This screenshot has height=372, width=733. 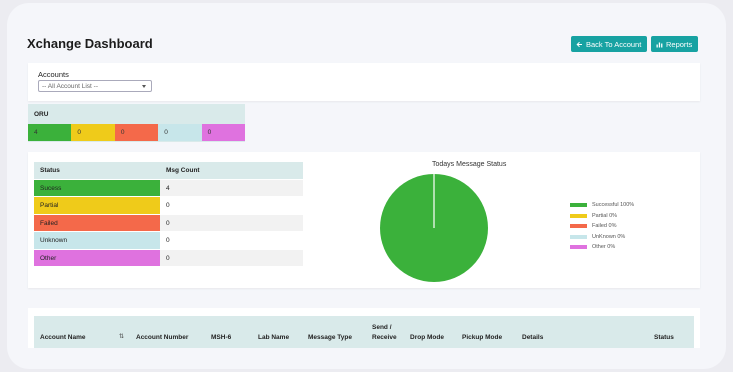 I want to click on accounts-card: Accounts -- All Account List --, so click(x=364, y=82).